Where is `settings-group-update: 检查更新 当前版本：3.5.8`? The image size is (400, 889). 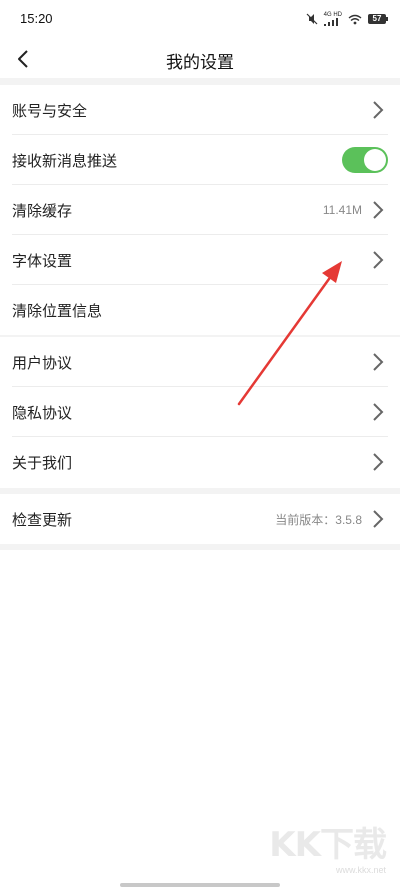 settings-group-update: 检查更新 当前版本：3.5.8 is located at coordinates (200, 519).